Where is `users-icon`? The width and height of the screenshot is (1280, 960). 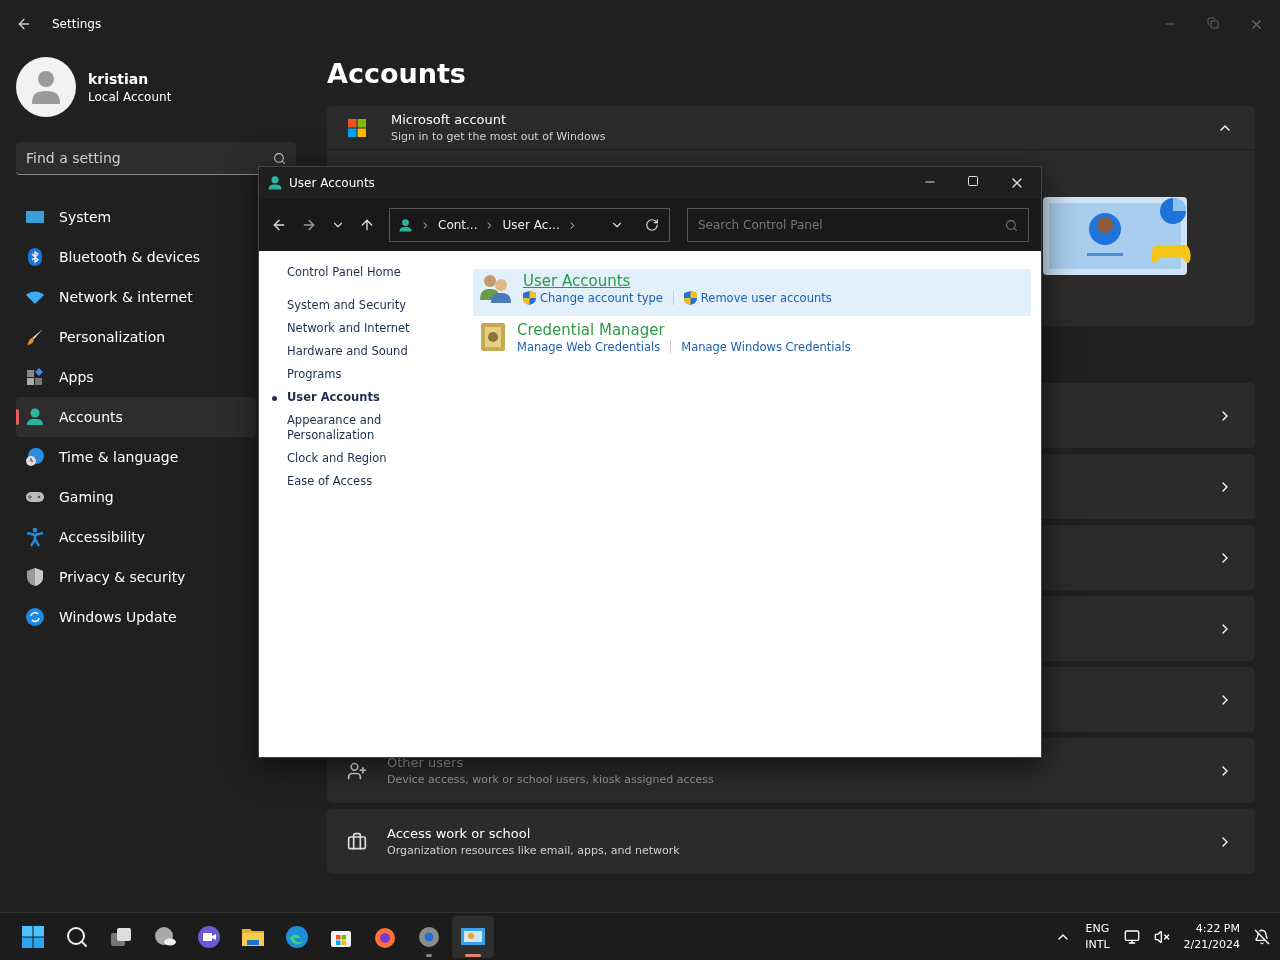 users-icon is located at coordinates (496, 288).